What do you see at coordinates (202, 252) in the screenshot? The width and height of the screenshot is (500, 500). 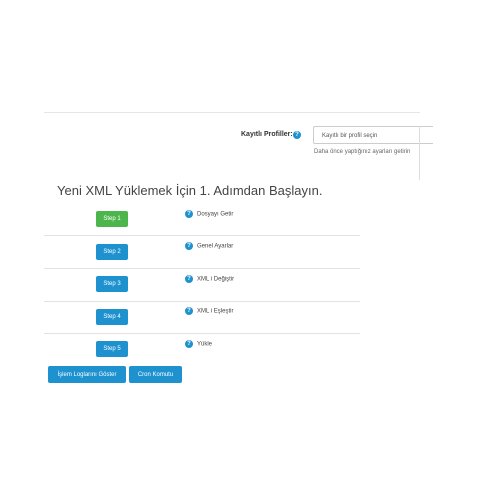 I see `step-row: Step 2 ? Genel Ayarlar` at bounding box center [202, 252].